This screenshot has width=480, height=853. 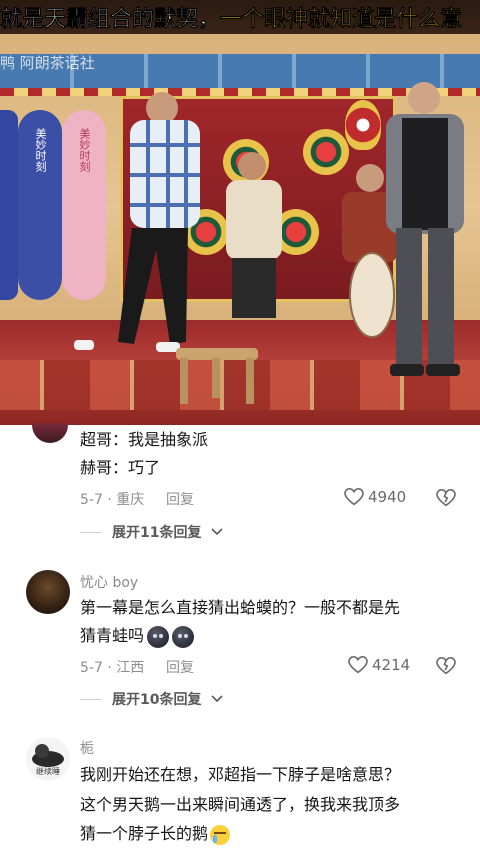 I want to click on comment-text: 猜一个脖子长的鹅, so click(x=144, y=833).